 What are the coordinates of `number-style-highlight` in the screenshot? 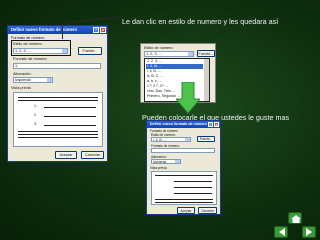 It's located at (41, 48).